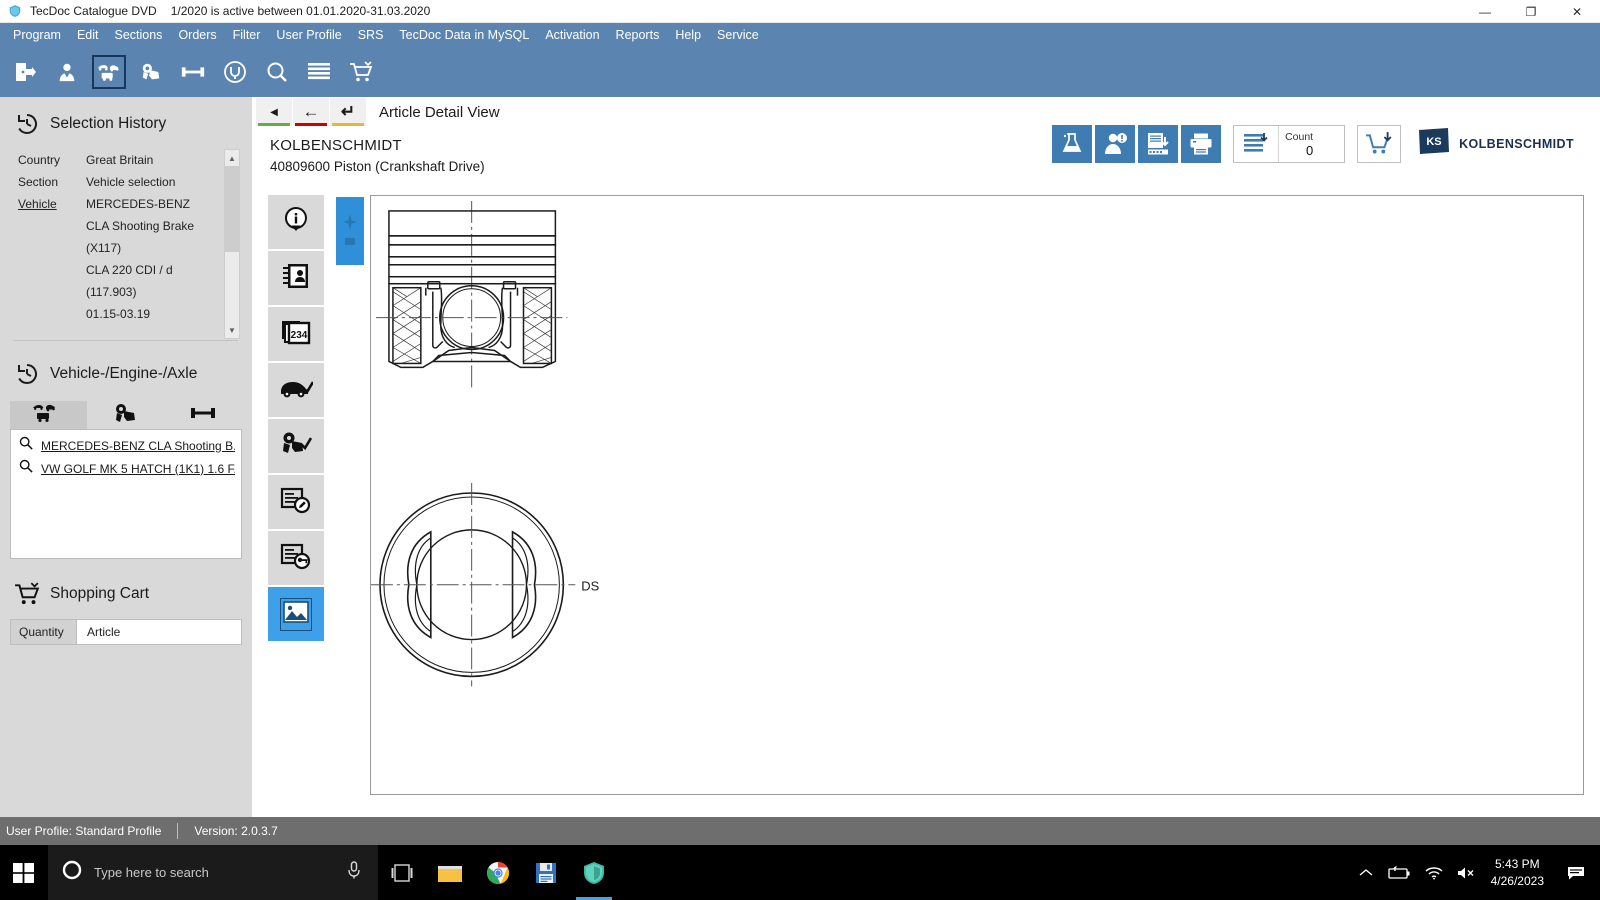 This screenshot has width=1600, height=900. Describe the element at coordinates (38, 182) in the screenshot. I see `history-key: Section` at that location.